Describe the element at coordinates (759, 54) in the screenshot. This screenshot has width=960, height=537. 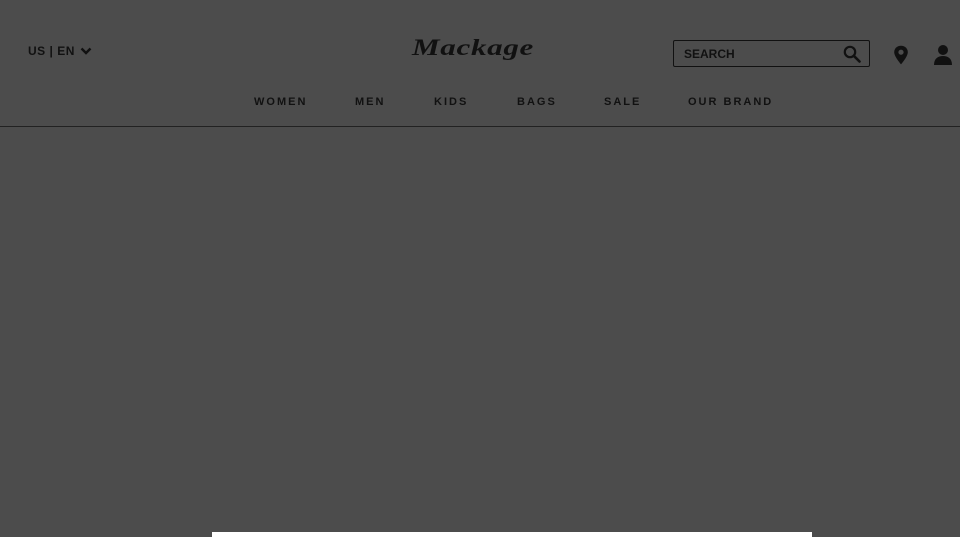
I see `search-input` at that location.